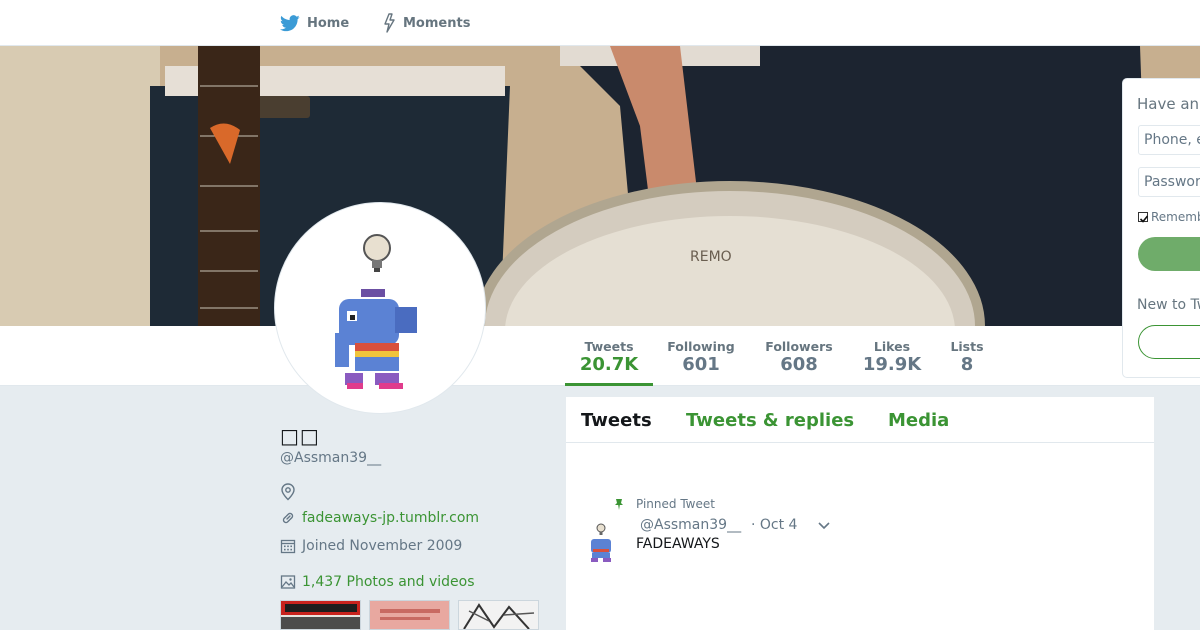  I want to click on nav-home: Home, so click(314, 23).